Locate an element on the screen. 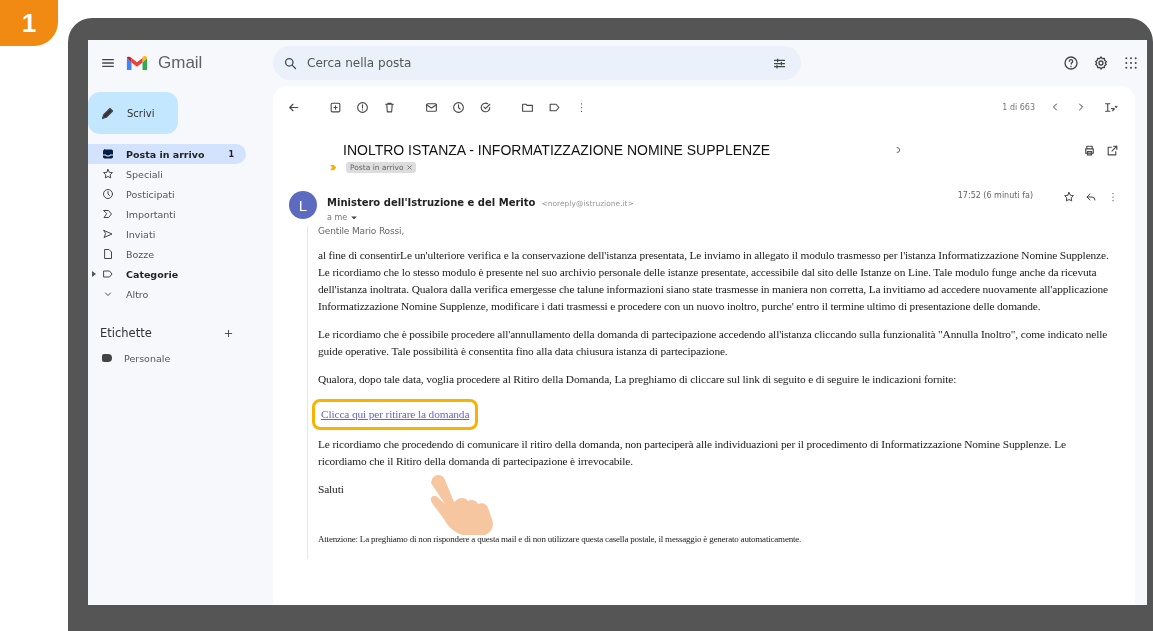  reply-icon is located at coordinates (1091, 197).